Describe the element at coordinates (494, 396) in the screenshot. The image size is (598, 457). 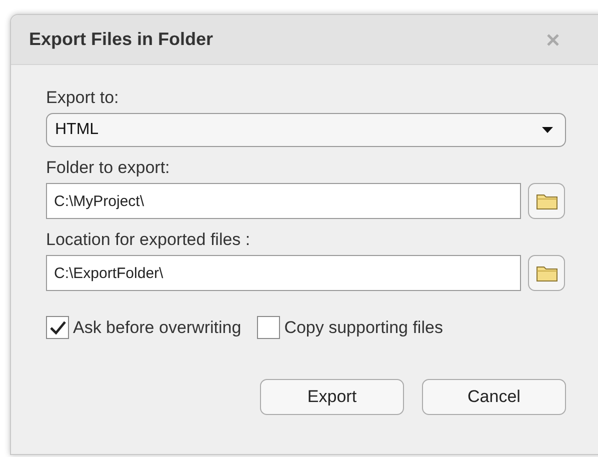
I see `dialog-button: Cancel` at that location.